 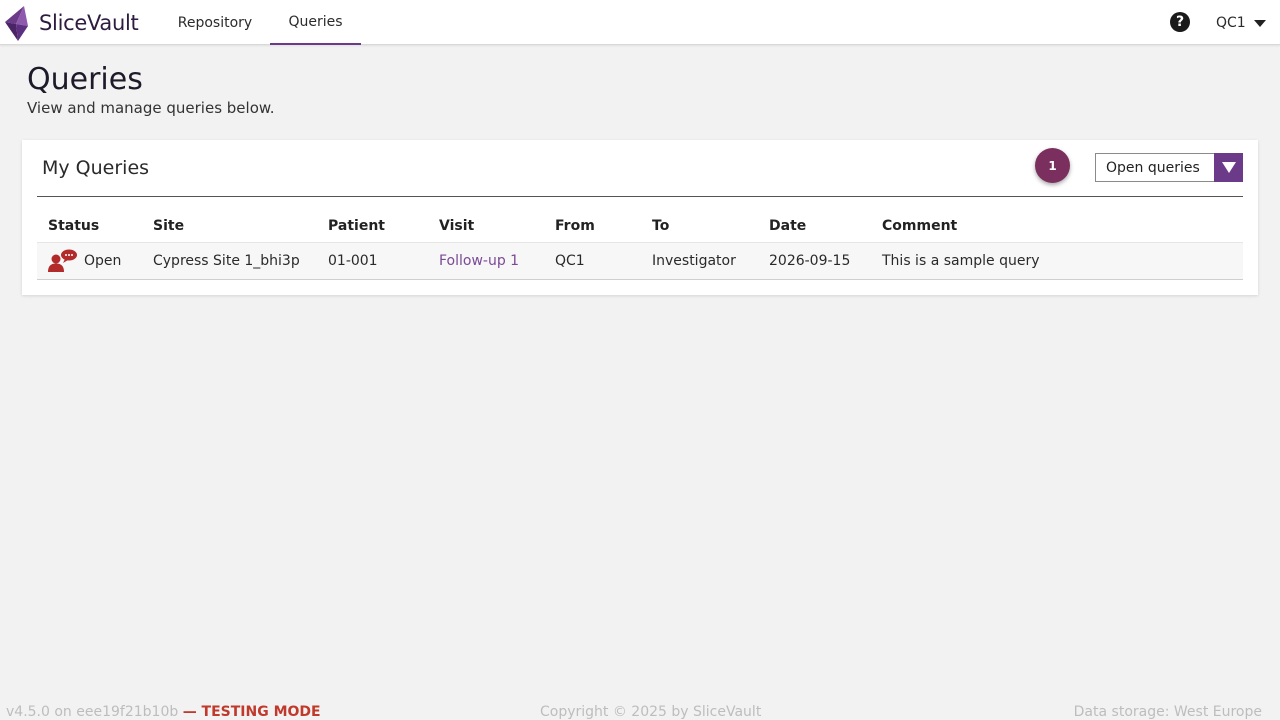 What do you see at coordinates (103, 260) in the screenshot?
I see `status-text: Open` at bounding box center [103, 260].